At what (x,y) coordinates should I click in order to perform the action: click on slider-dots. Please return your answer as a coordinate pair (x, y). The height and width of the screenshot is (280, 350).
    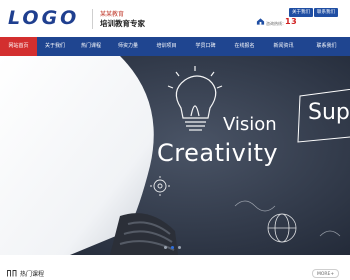
    Looking at the image, I should click on (172, 247).